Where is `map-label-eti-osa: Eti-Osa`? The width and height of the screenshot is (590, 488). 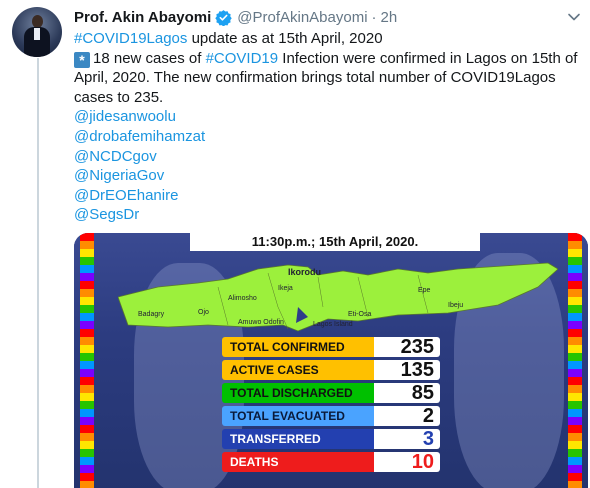 map-label-eti-osa: Eti-Osa is located at coordinates (360, 314).